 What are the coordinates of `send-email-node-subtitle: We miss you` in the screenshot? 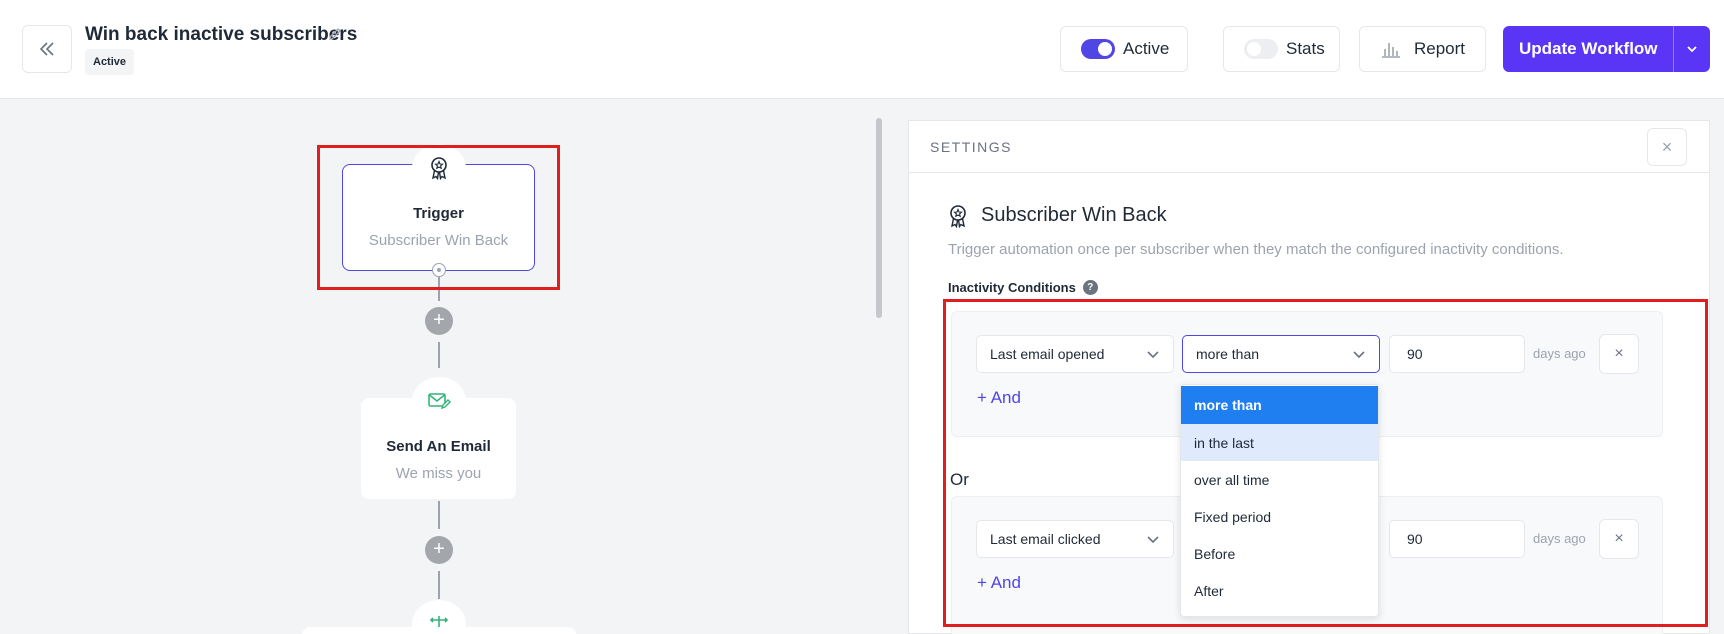 It's located at (438, 473).